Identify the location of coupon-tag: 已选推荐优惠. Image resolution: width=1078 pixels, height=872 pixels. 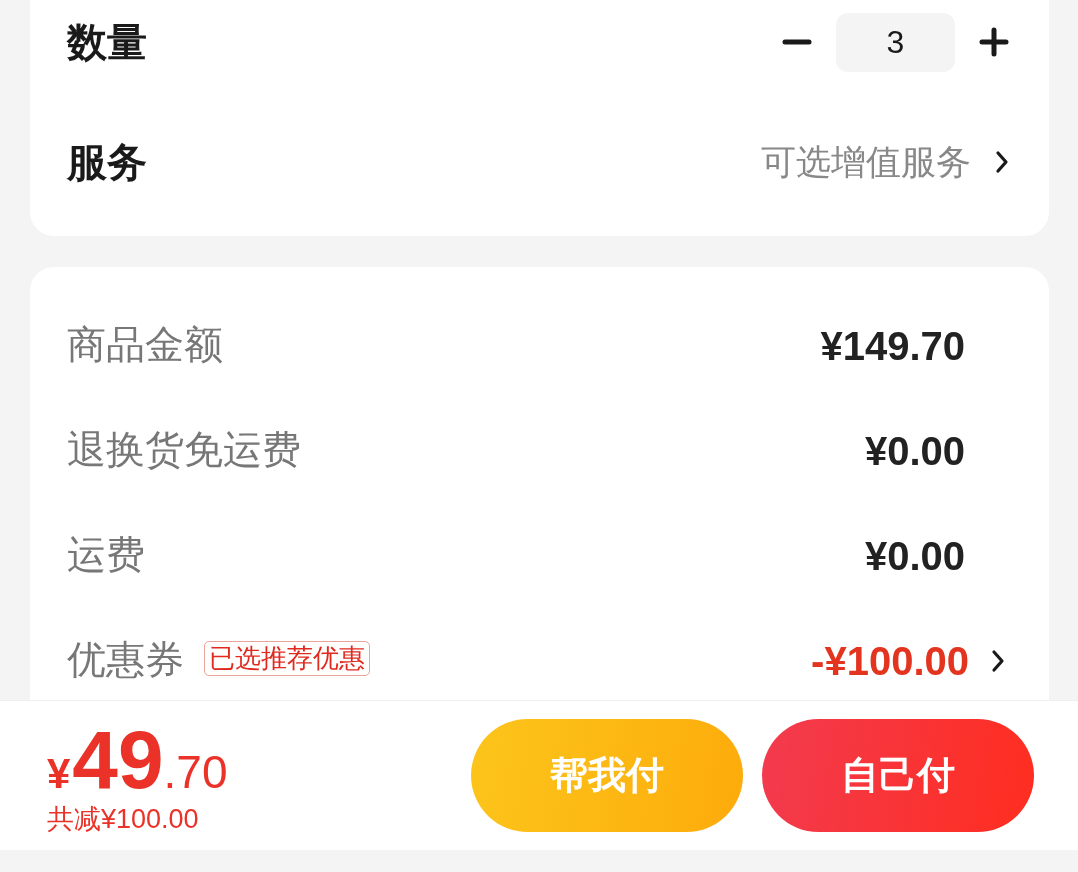
(287, 658).